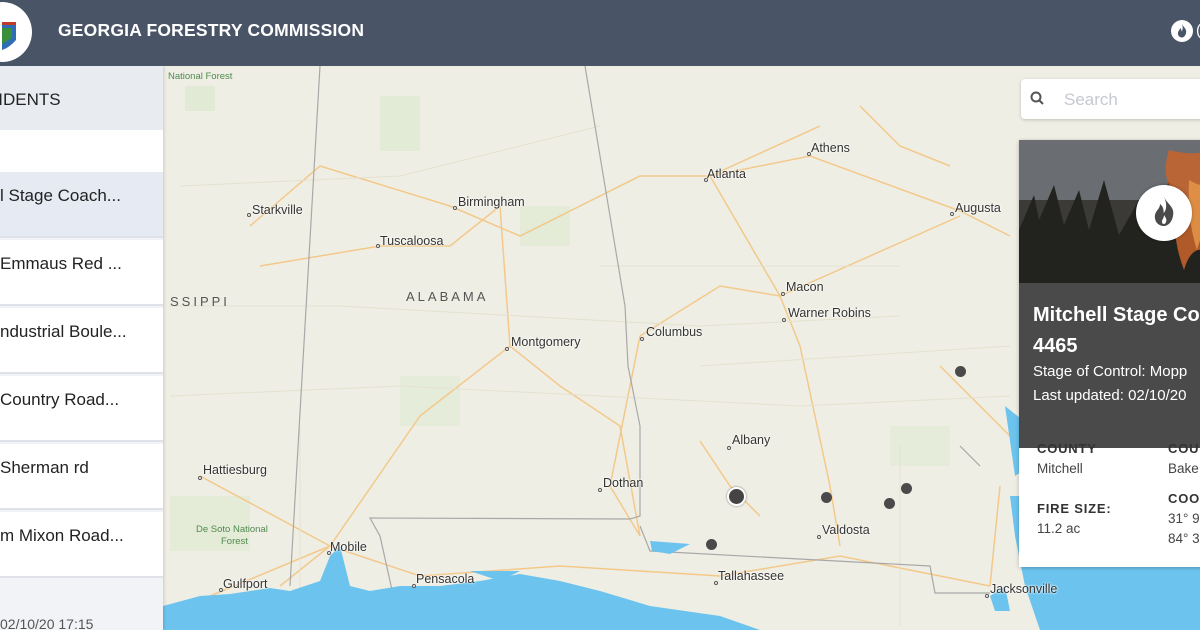  I want to click on incident-name: Sherman rd, so click(44, 467).